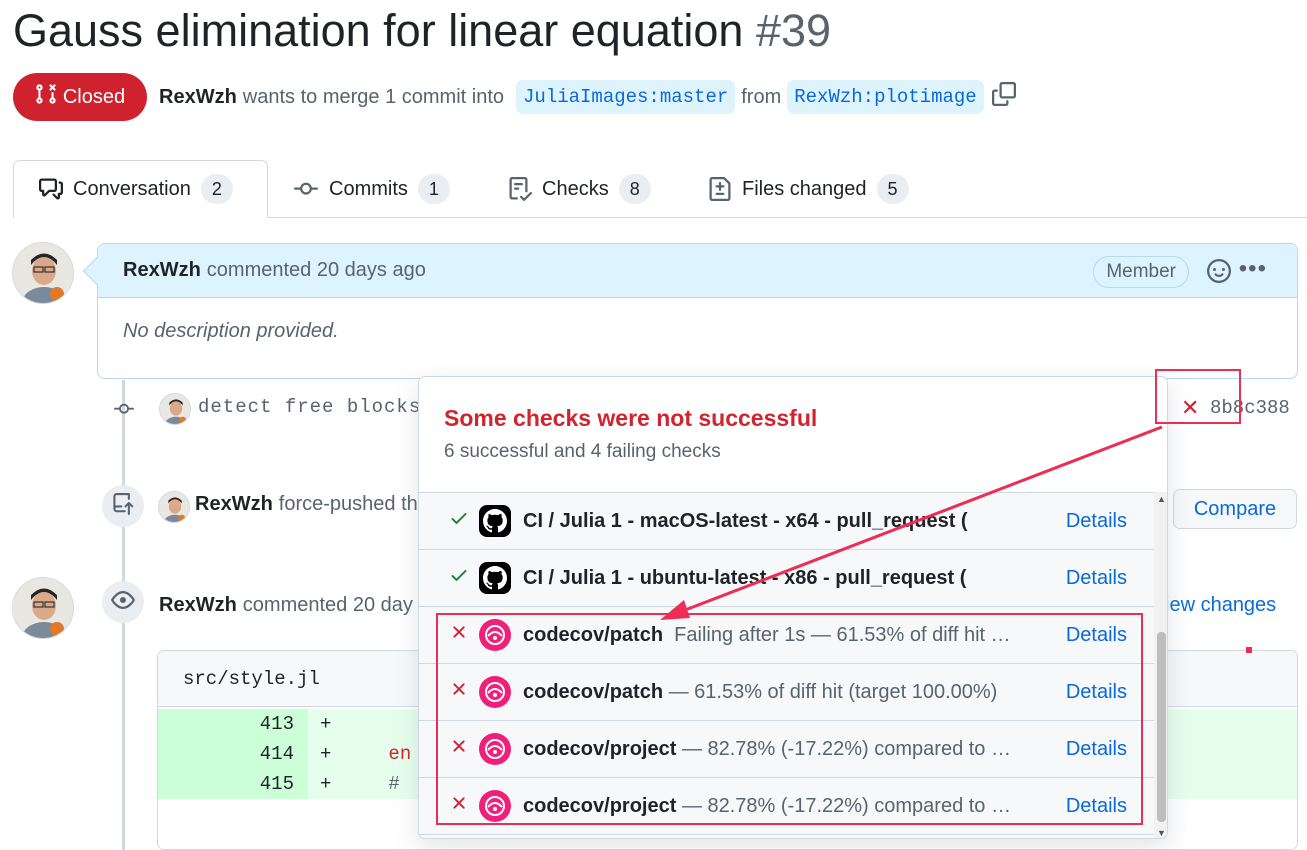 The width and height of the screenshot is (1307, 850). I want to click on eye-icon, so click(123, 602).